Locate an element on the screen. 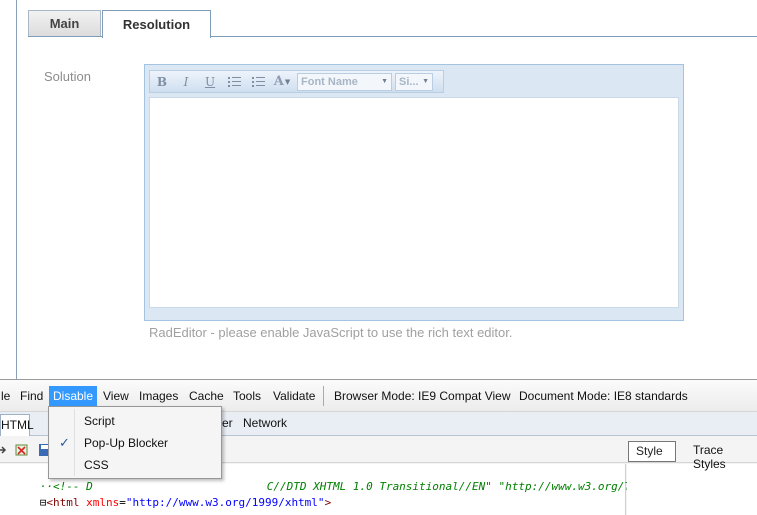 Image resolution: width=757 pixels, height=515 pixels. bulleted-list-icon is located at coordinates (258, 81).